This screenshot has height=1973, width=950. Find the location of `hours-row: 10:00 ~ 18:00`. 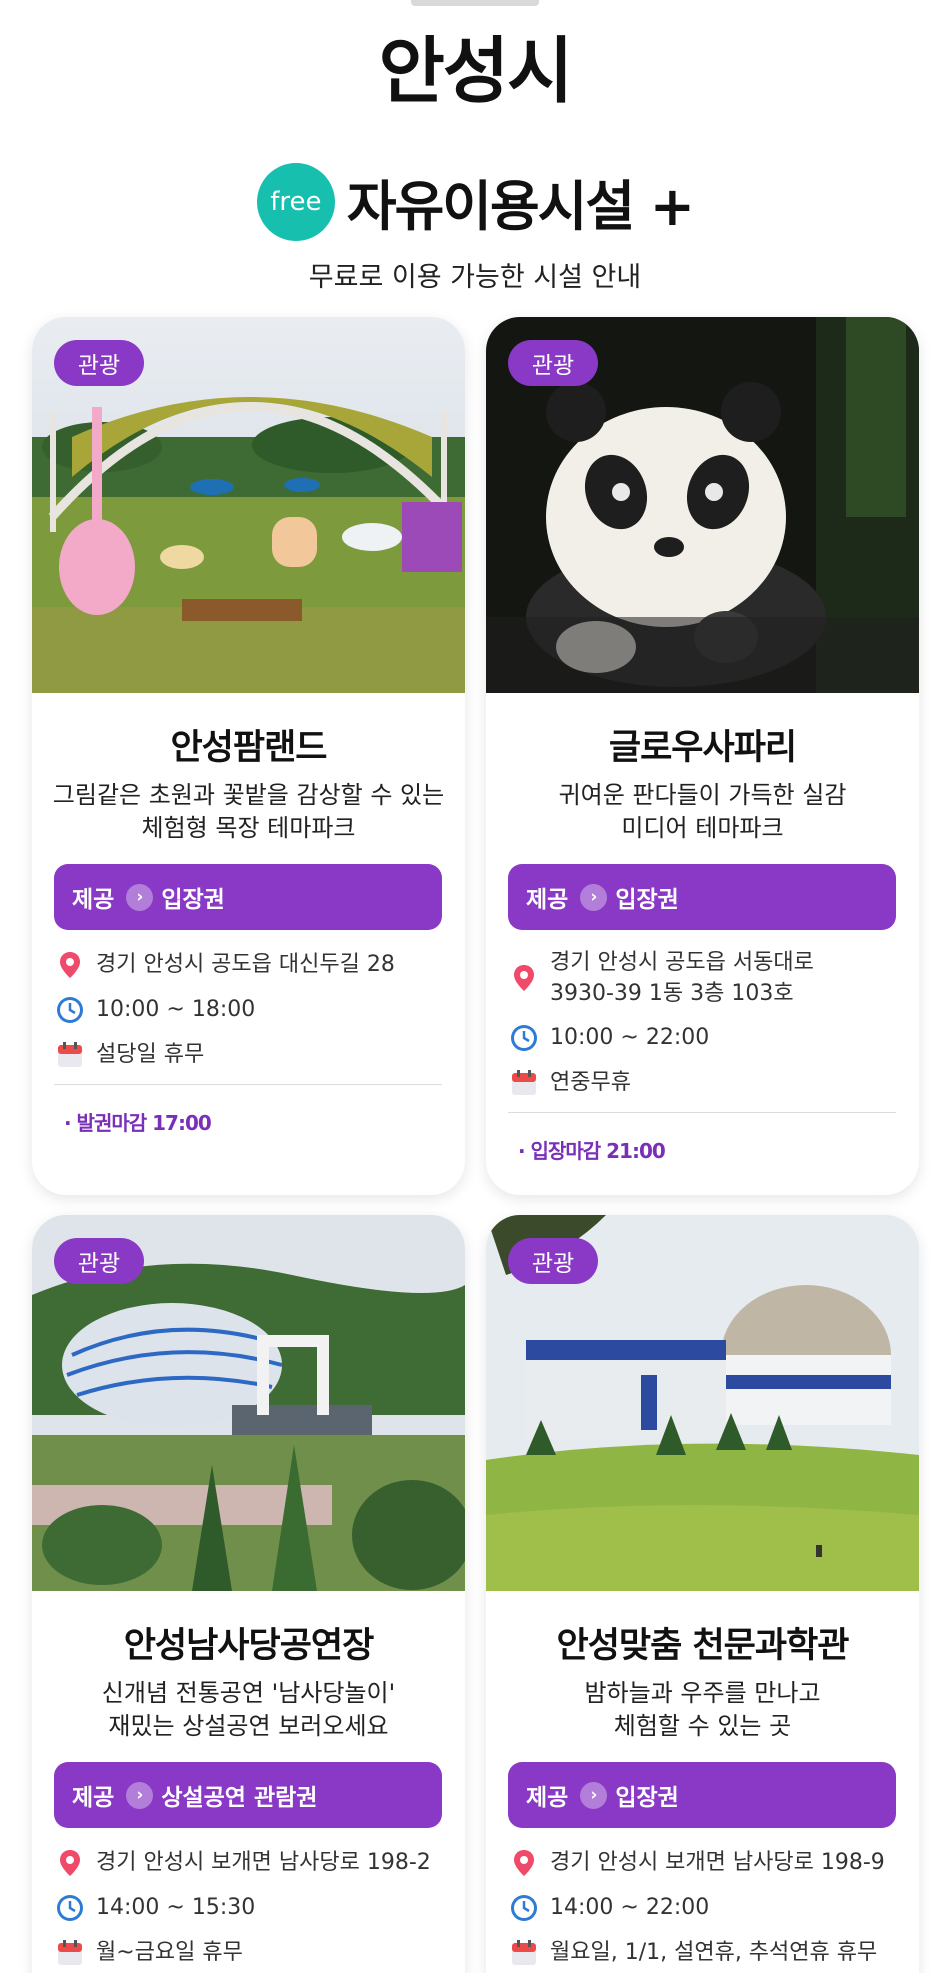

hours-row: 10:00 ~ 18:00 is located at coordinates (254, 1010).